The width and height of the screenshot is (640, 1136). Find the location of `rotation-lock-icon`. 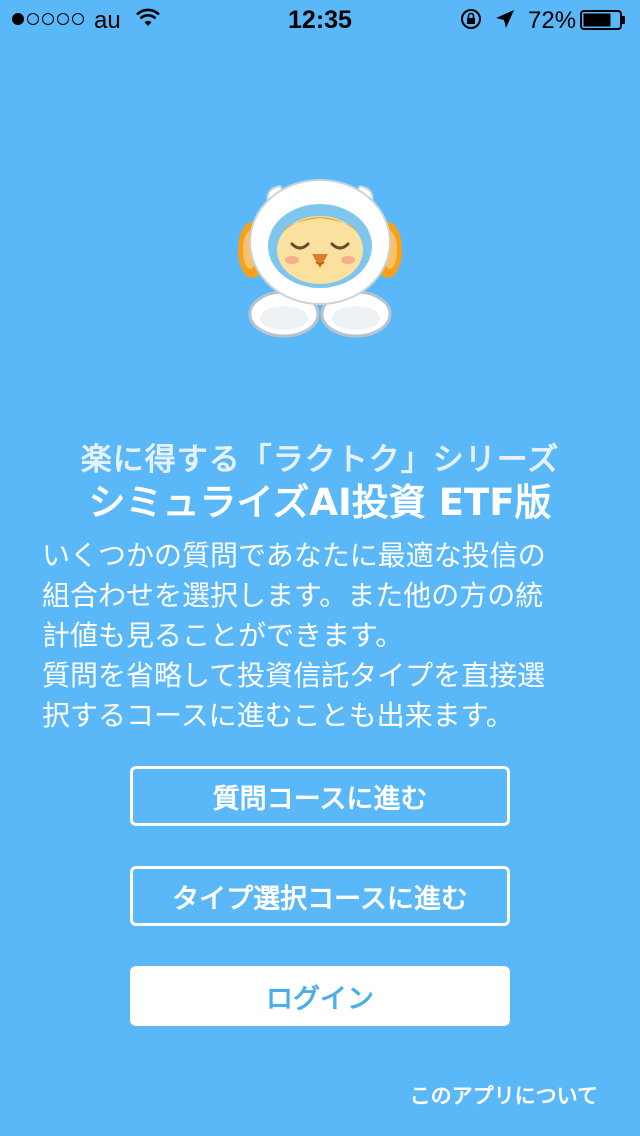

rotation-lock-icon is located at coordinates (471, 19).